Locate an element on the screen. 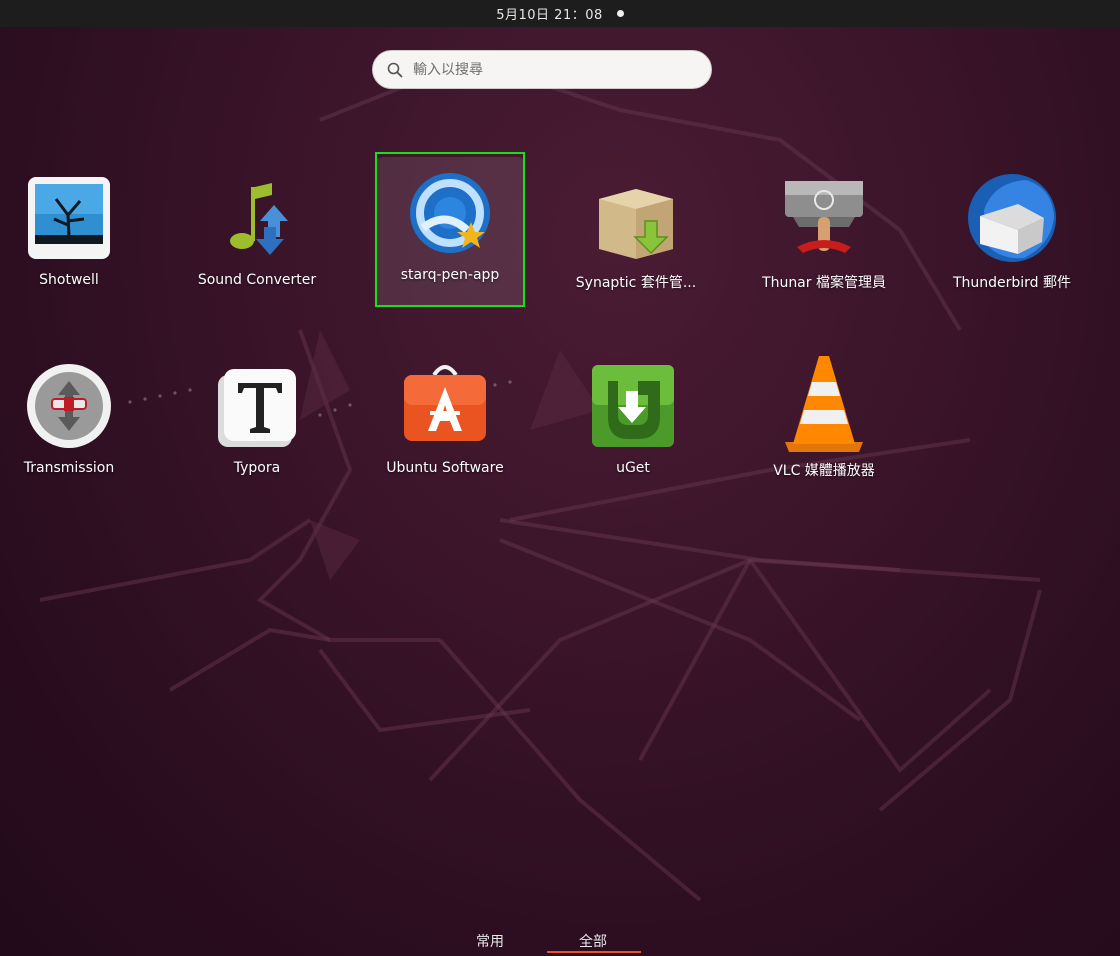 The height and width of the screenshot is (956, 1120). search-icon is located at coordinates (395, 69).